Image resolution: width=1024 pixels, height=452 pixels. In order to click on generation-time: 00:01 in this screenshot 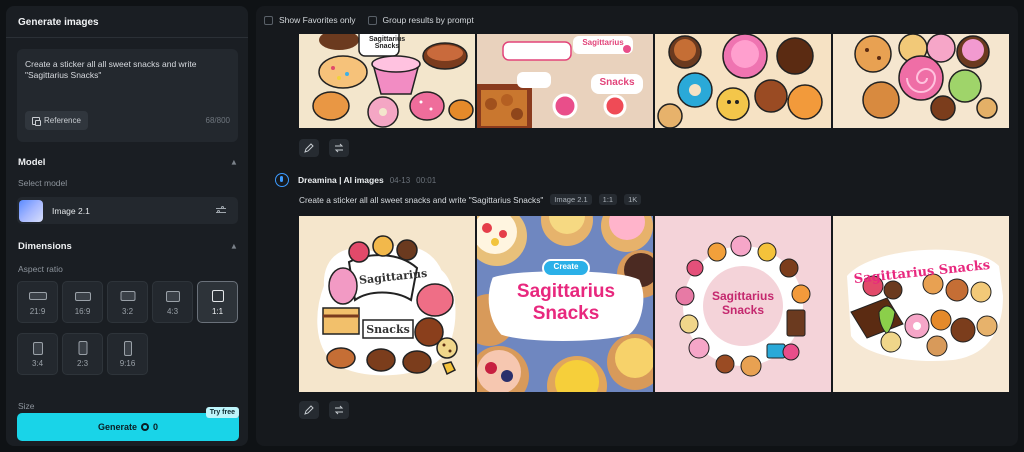, I will do `click(426, 180)`.